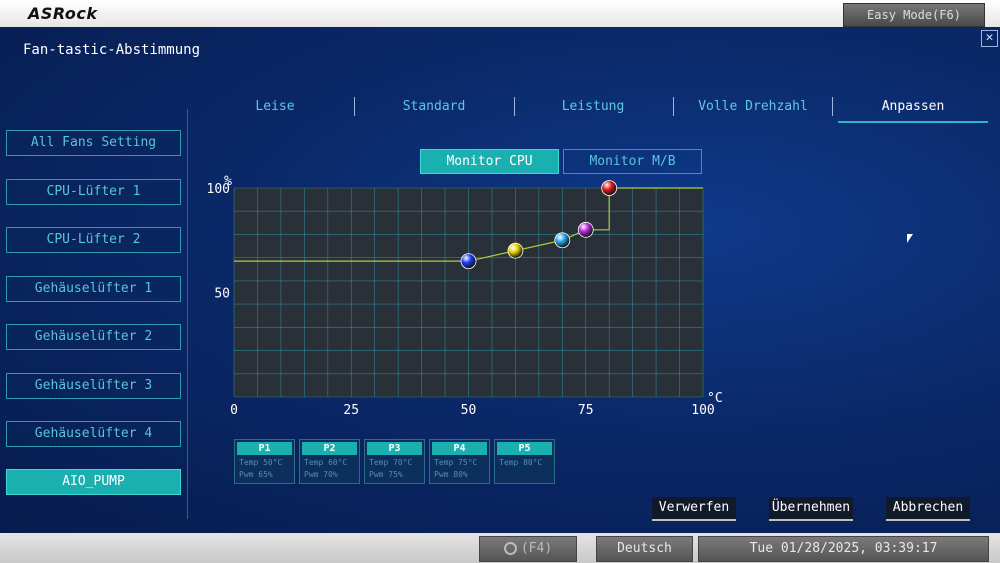 This screenshot has width=1000, height=563. Describe the element at coordinates (386, 474) in the screenshot. I see `point-pwm: Pwm 75%` at that location.